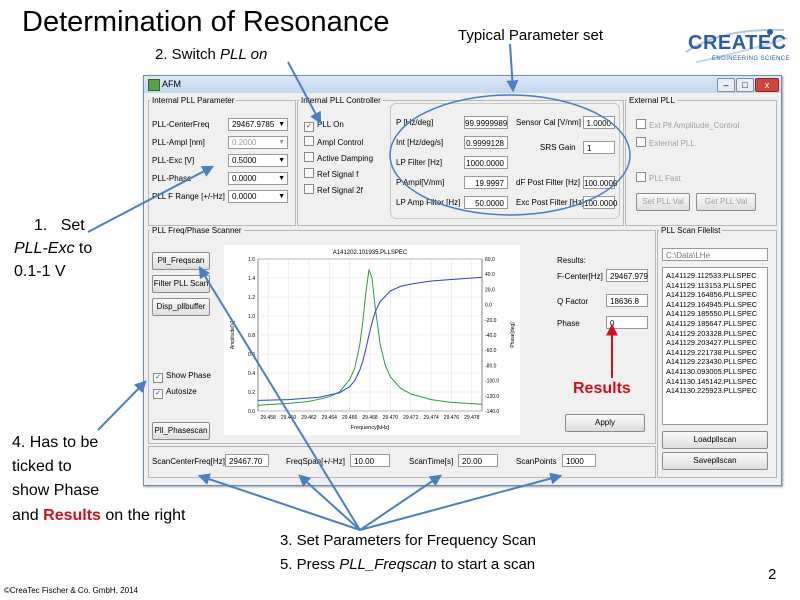  I want to click on show-phase-checkbox: ✓ Show Phase, so click(182, 377).